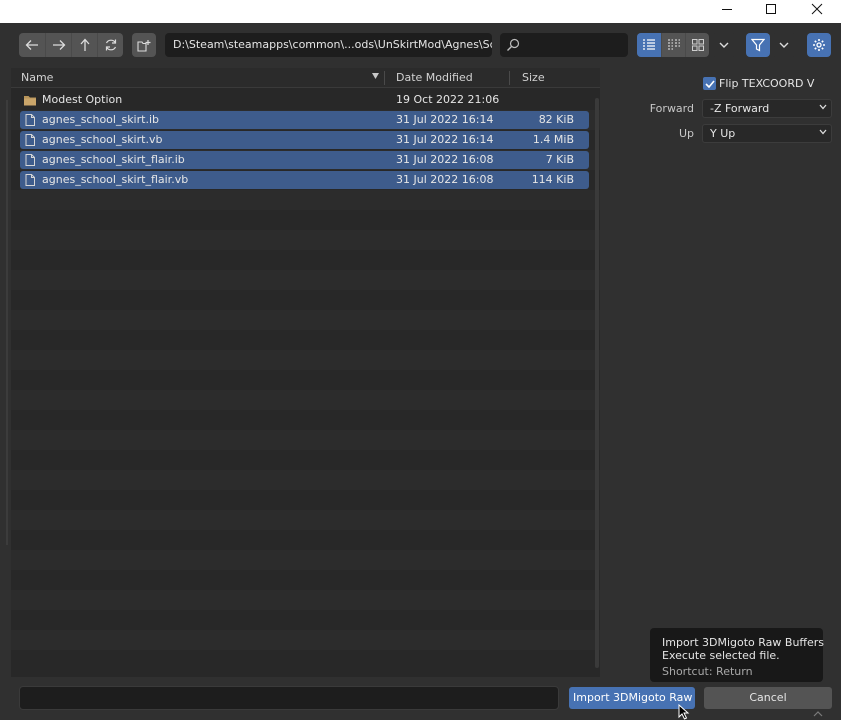 The image size is (841, 720). I want to click on back-button, so click(32, 45).